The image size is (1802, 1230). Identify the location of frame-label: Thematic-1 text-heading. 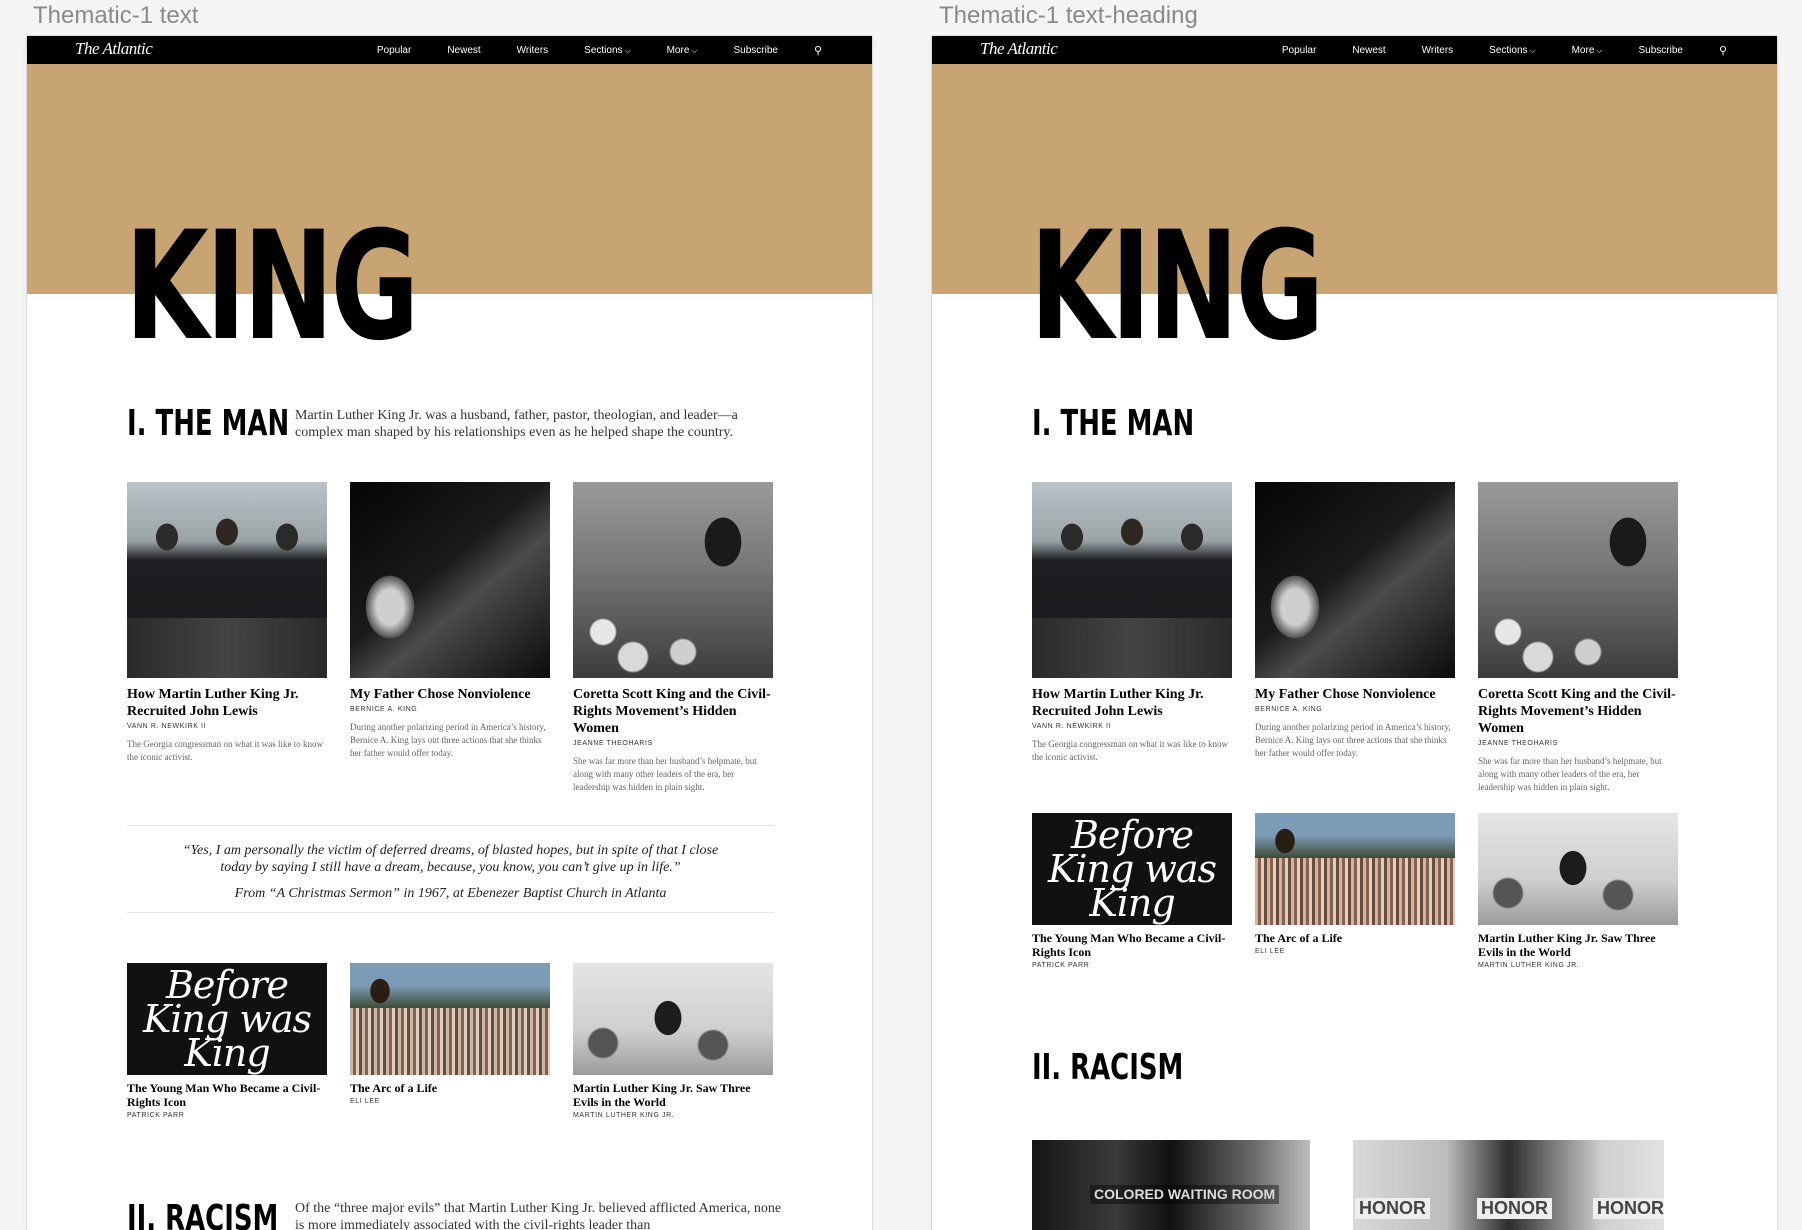
(1068, 15).